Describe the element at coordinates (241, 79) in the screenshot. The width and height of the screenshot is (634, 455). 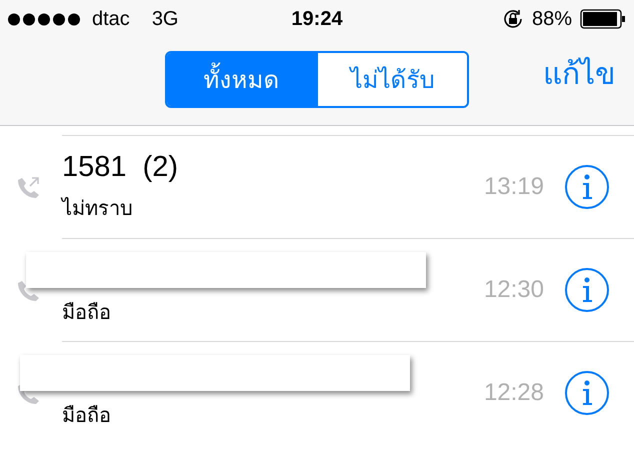
I see `segment-tab: ทั้งหมด` at that location.